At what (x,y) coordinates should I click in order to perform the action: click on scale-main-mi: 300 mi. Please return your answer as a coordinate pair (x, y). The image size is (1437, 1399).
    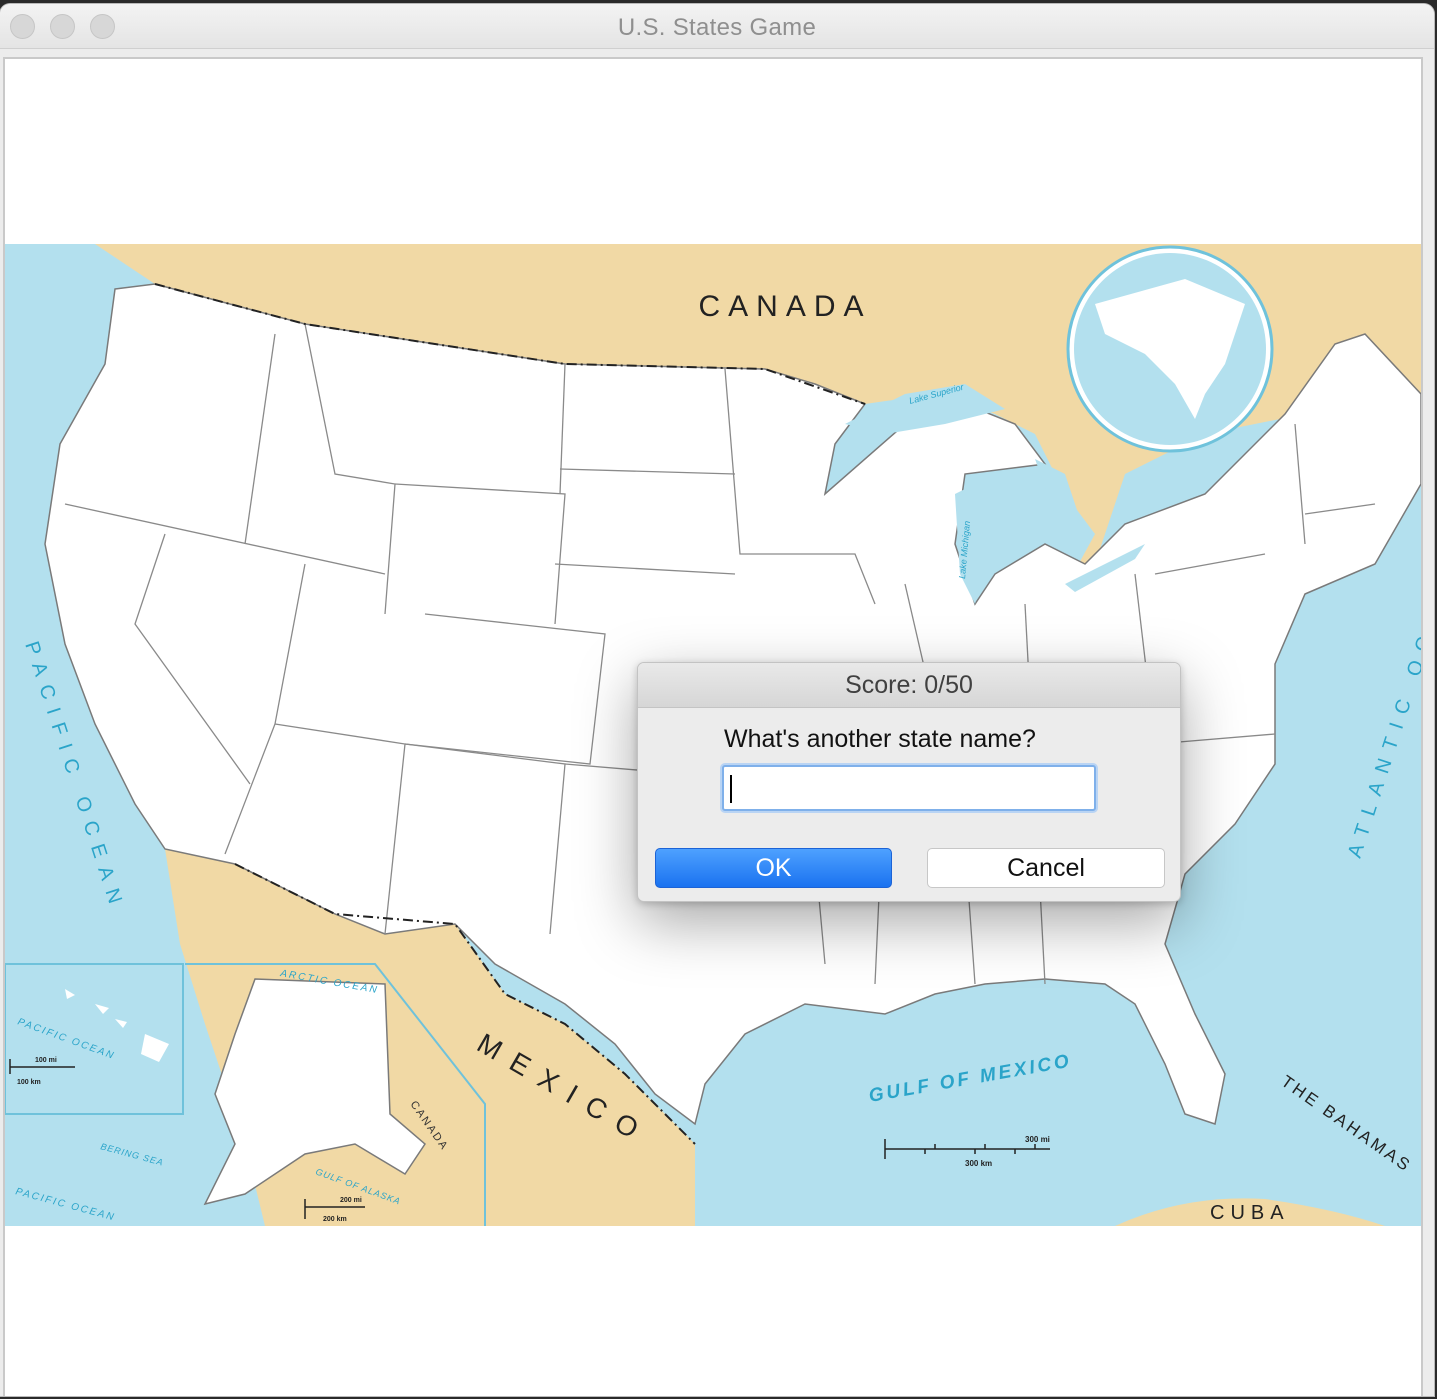
    Looking at the image, I should click on (1037, 1139).